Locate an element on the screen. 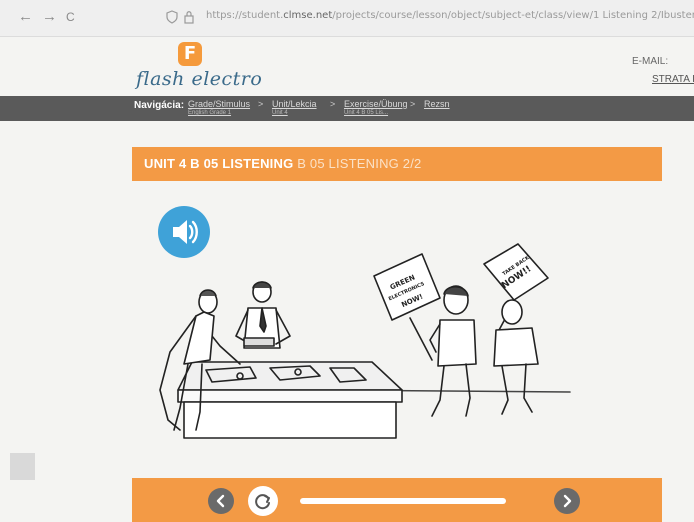 Image resolution: width=694 pixels, height=522 pixels. breadcrumb-label: Unit/Lekcia is located at coordinates (294, 104).